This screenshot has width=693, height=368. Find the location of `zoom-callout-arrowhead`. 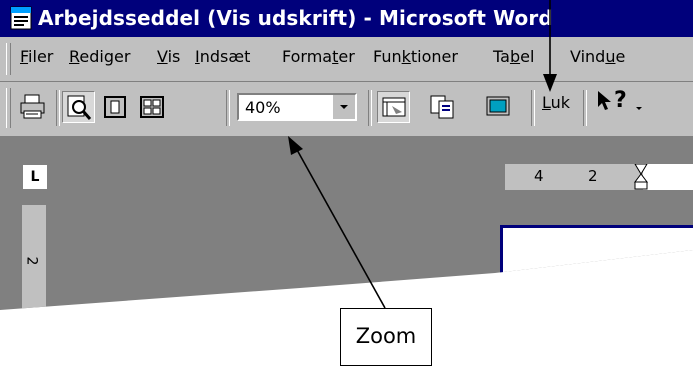

zoom-callout-arrowhead is located at coordinates (295, 145).